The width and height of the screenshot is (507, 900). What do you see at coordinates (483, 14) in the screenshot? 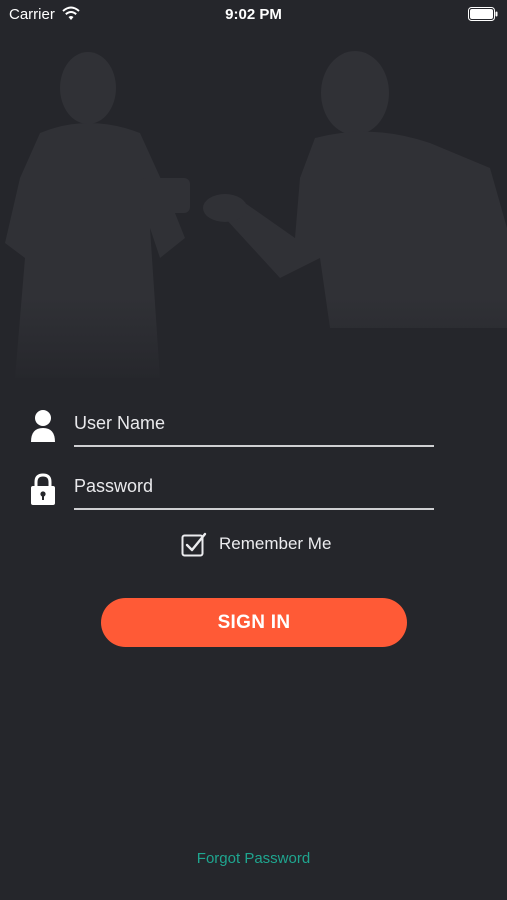
I see `battery-icon` at bounding box center [483, 14].